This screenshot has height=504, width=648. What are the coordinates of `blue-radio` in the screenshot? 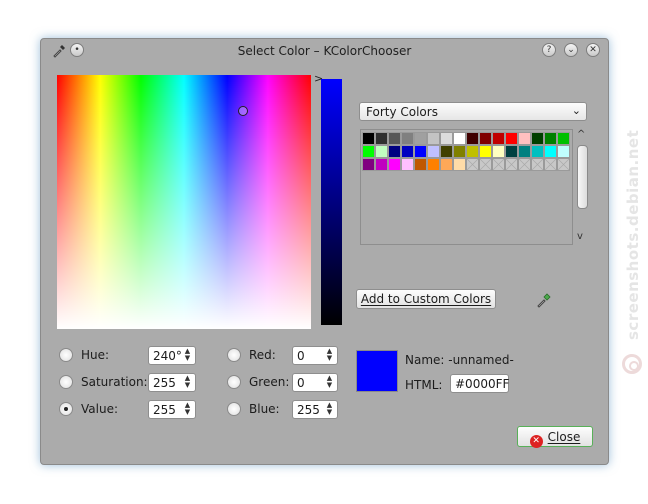 It's located at (234, 409).